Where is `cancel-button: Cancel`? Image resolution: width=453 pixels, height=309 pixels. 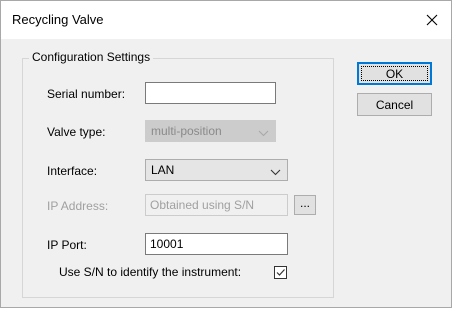 cancel-button: Cancel is located at coordinates (394, 104).